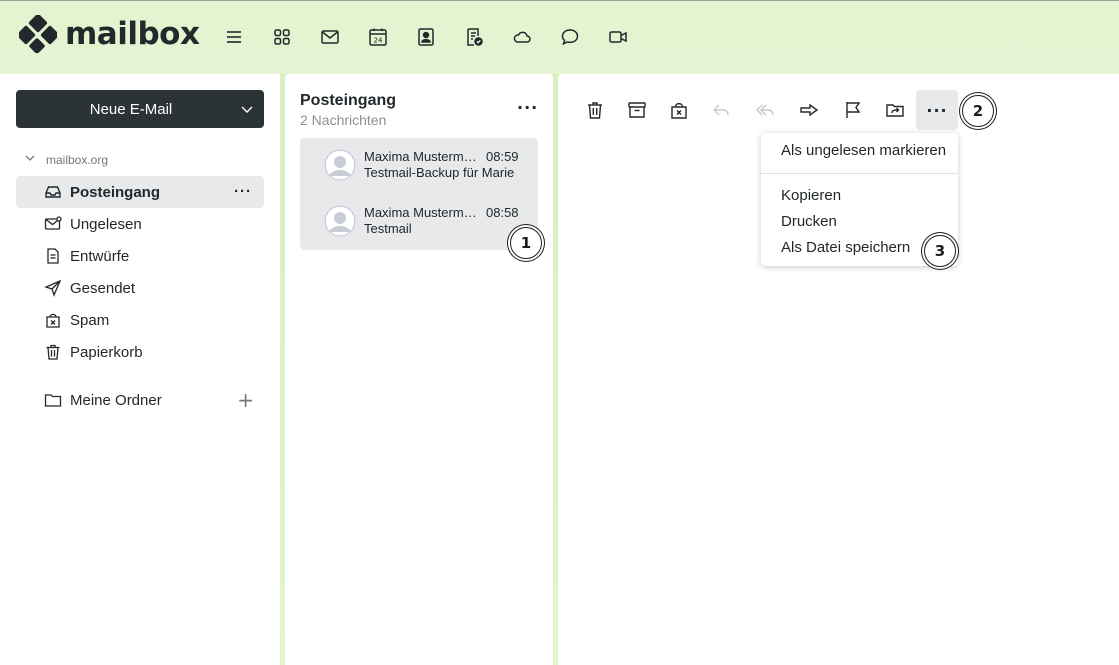 The width and height of the screenshot is (1119, 665). I want to click on folder-label: Gesendet, so click(103, 288).